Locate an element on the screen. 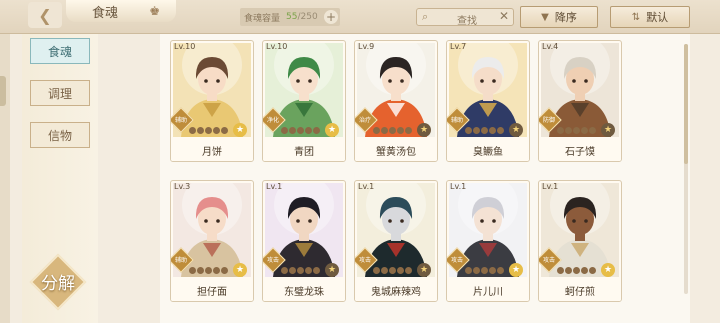 The image size is (720, 323). page-title: 食魂 is located at coordinates (105, 13).